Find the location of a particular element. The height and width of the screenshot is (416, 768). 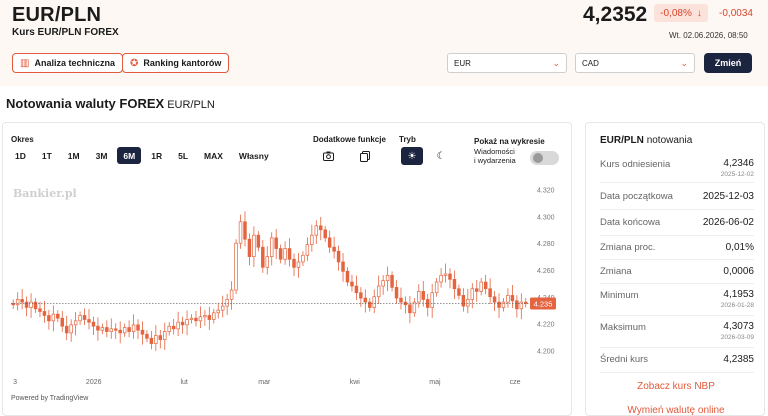

chart-watermark: Bankier.pl is located at coordinates (45, 193).